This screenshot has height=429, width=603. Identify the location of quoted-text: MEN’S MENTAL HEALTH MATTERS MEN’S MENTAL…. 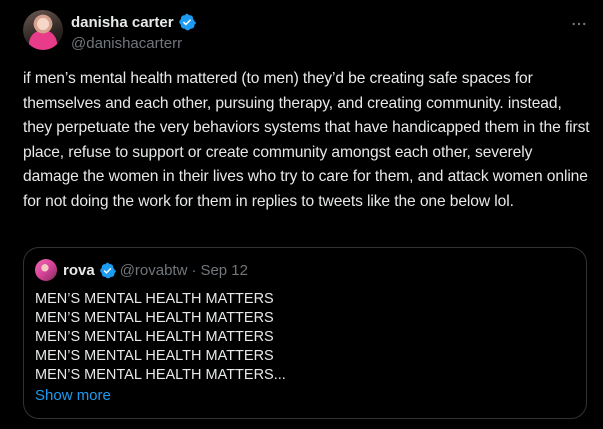
(160, 337).